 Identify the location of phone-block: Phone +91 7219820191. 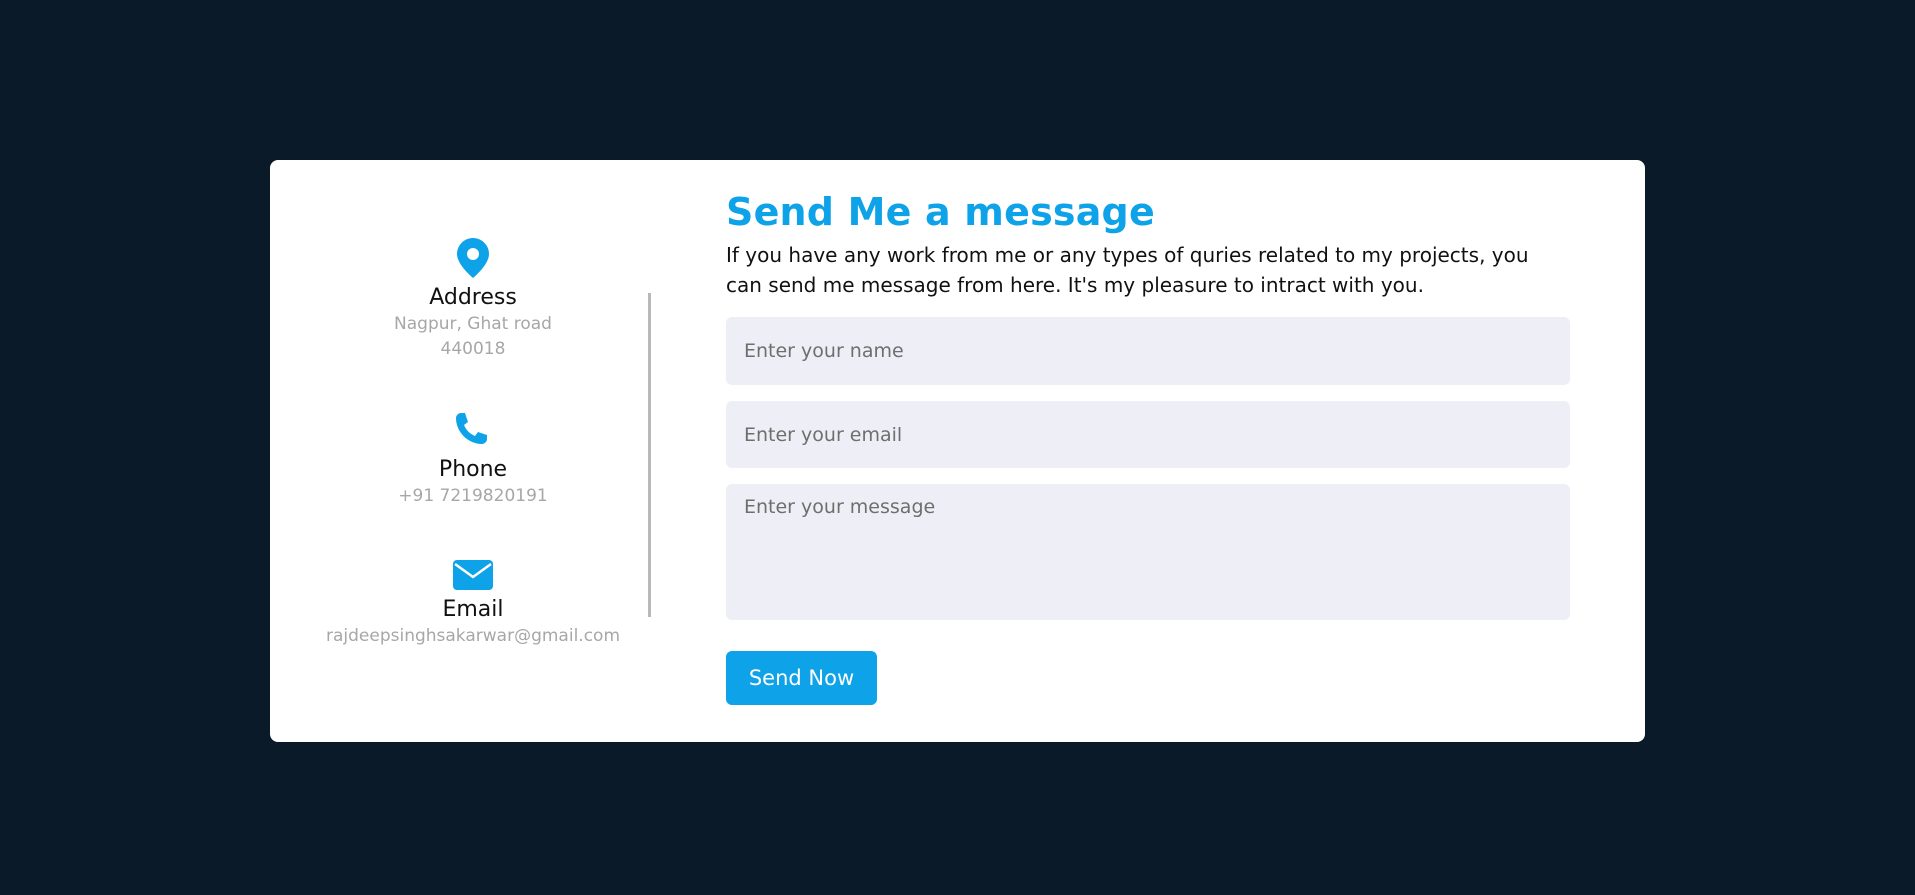
(473, 459).